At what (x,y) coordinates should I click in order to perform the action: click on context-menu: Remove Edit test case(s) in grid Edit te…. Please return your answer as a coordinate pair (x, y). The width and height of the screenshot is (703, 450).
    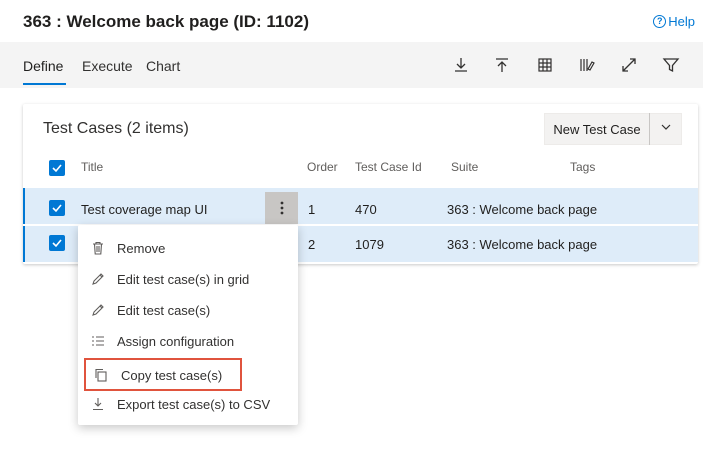
    Looking at the image, I should click on (188, 325).